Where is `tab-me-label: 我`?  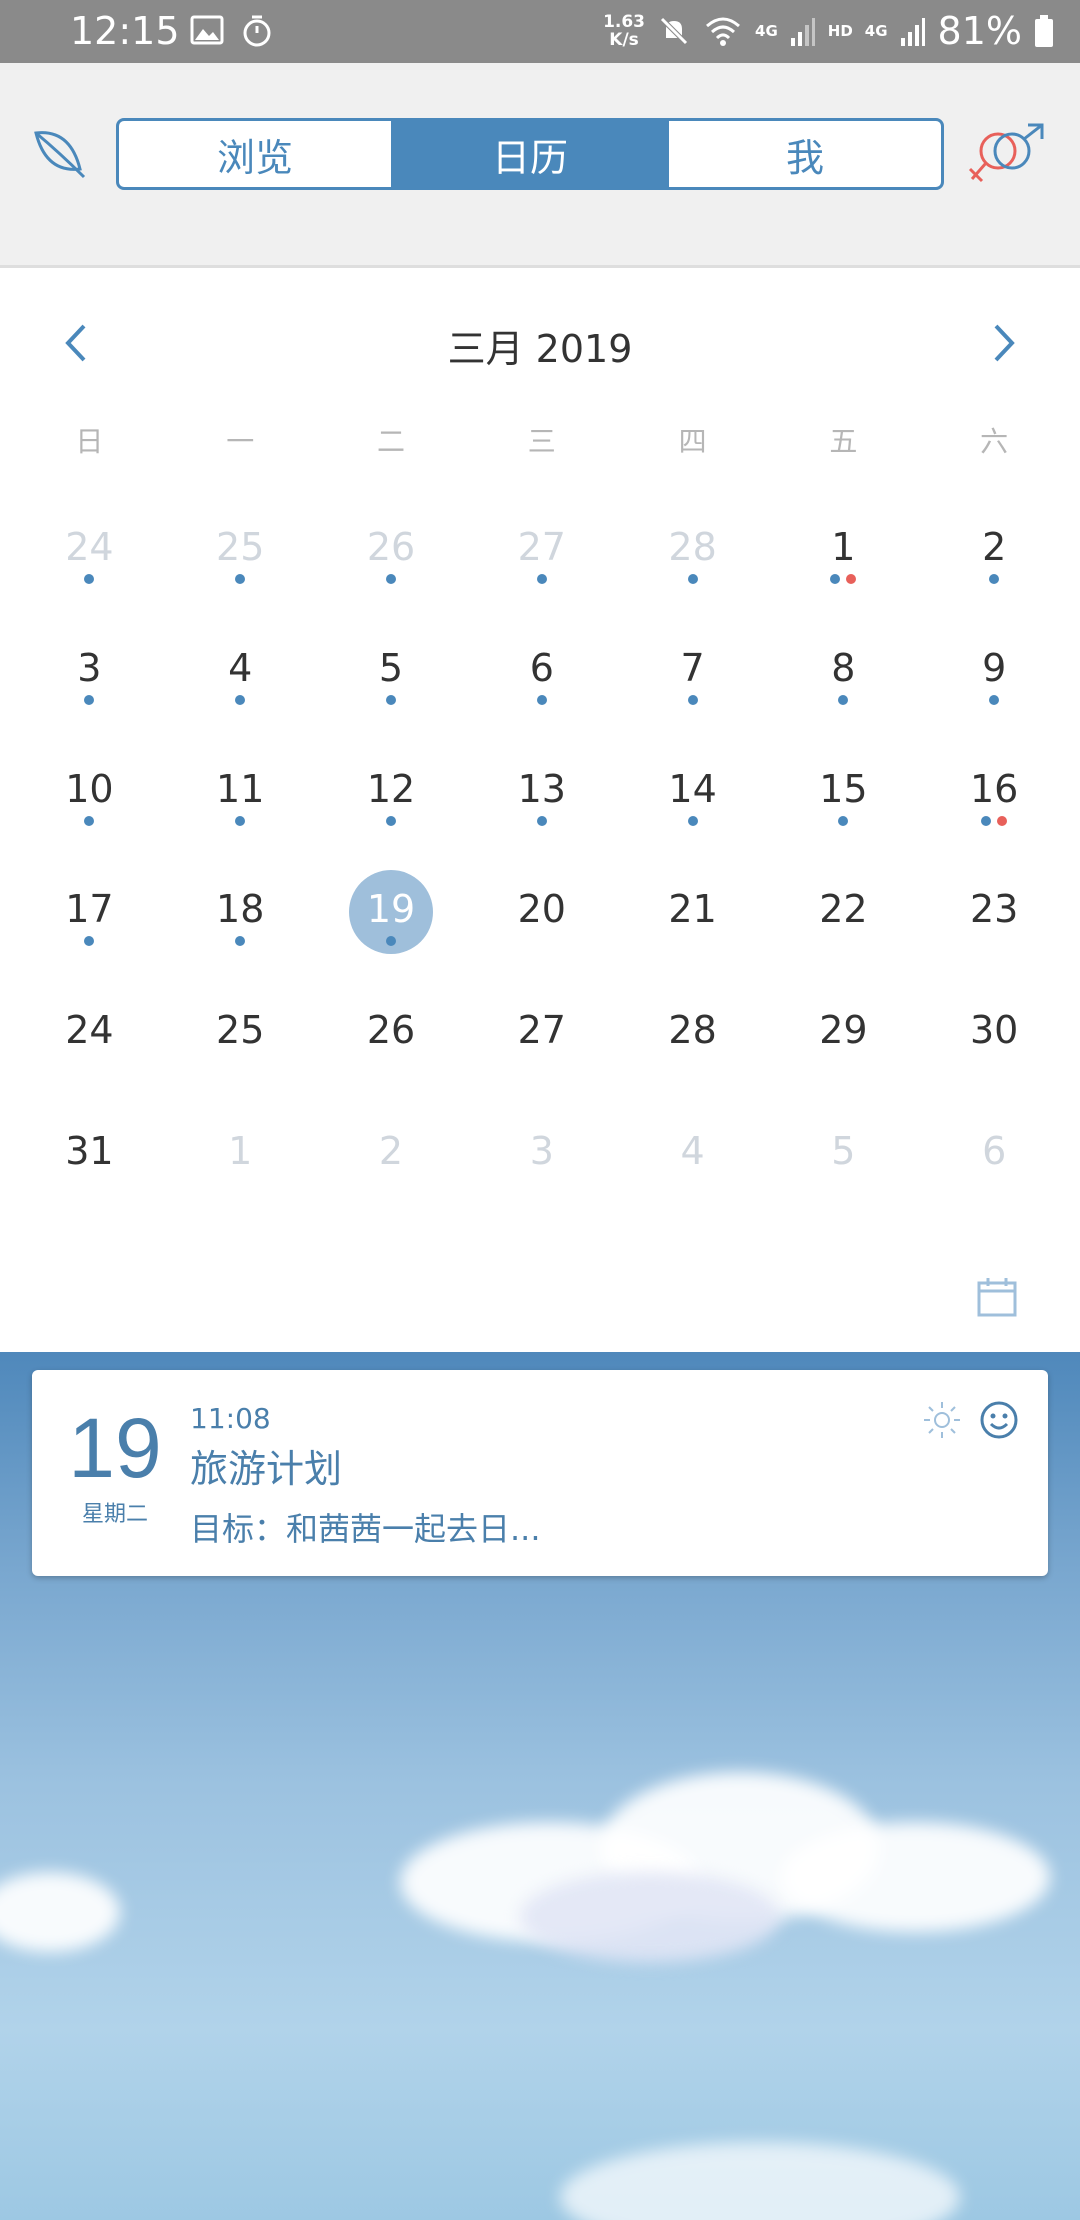 tab-me-label: 我 is located at coordinates (804, 157).